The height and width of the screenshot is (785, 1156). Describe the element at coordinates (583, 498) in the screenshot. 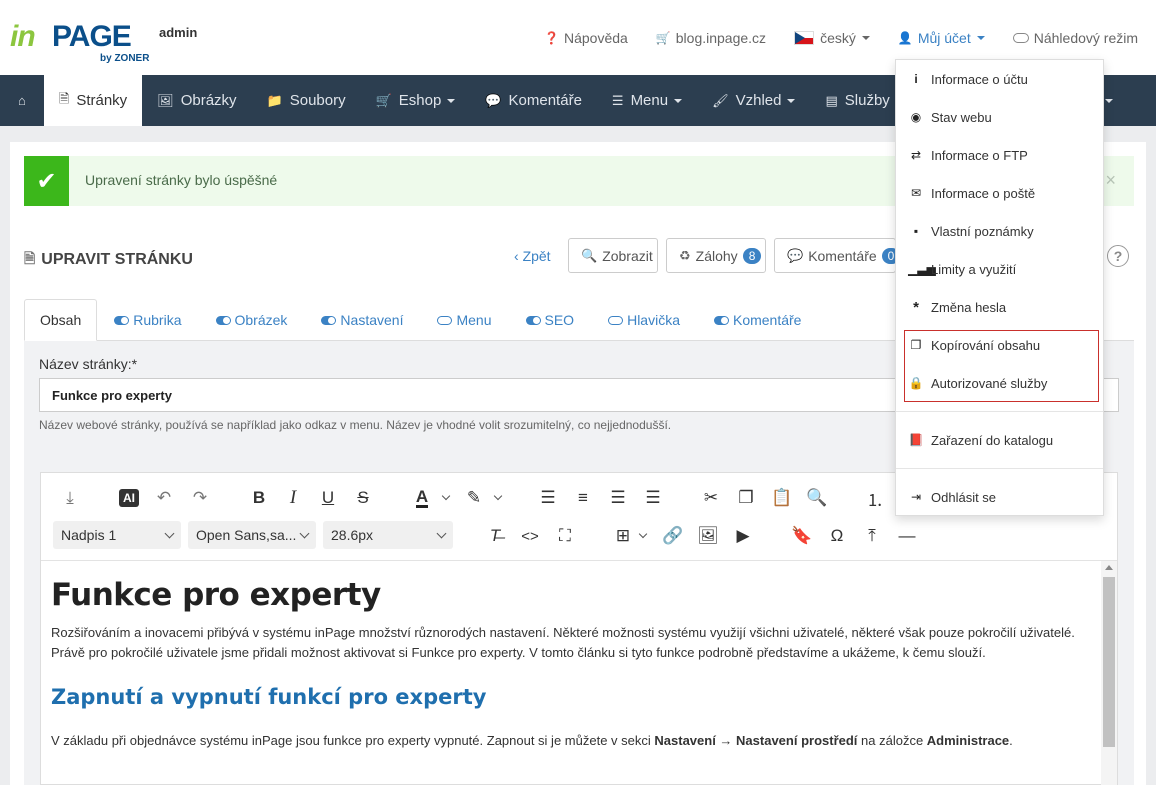

I see `align-center-icon: ≡` at that location.